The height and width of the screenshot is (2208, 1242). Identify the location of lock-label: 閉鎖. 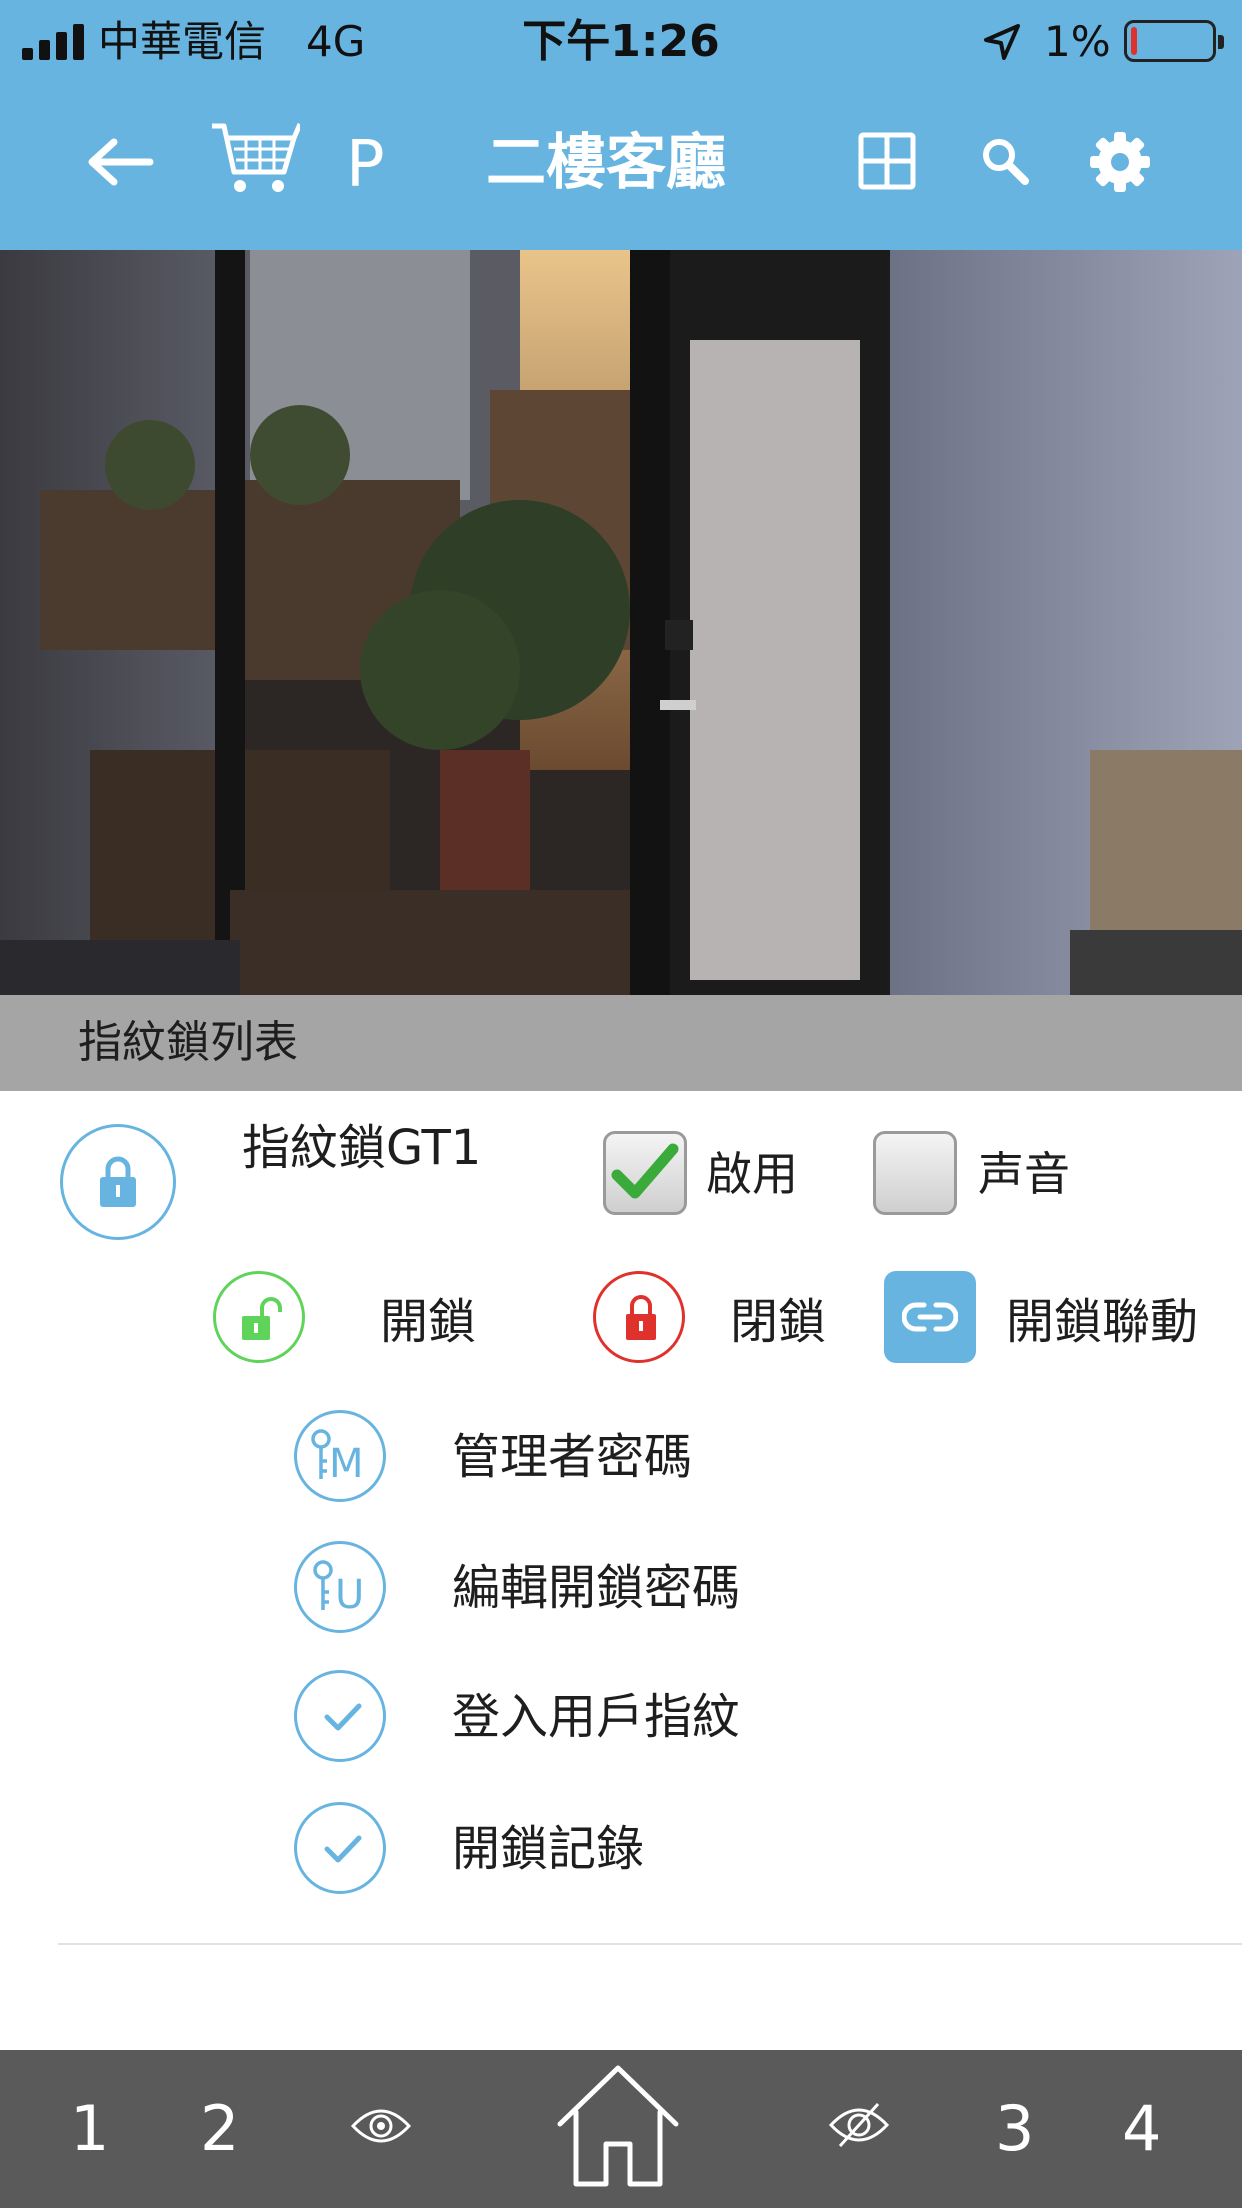
(778, 1322).